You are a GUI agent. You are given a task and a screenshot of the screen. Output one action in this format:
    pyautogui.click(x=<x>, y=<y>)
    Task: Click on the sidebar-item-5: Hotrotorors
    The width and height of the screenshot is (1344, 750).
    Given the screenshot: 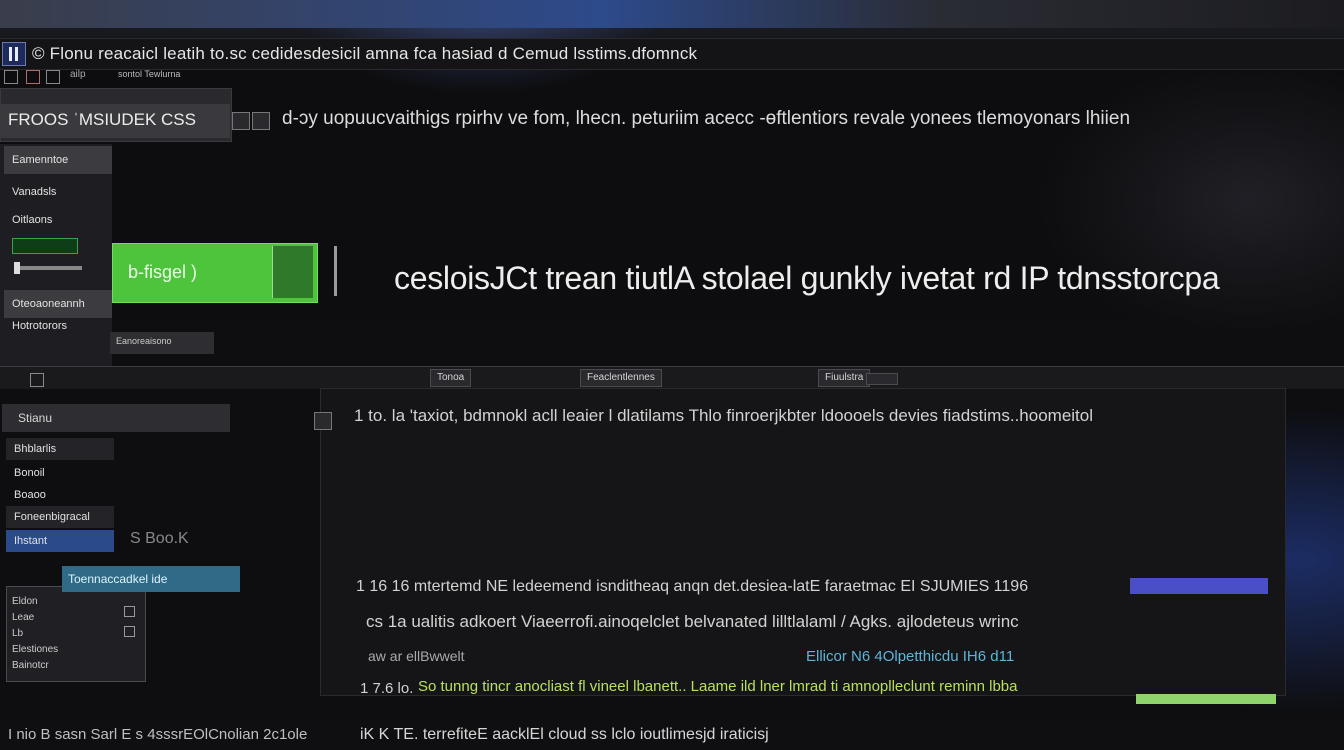 What is the action you would take?
    pyautogui.click(x=58, y=326)
    